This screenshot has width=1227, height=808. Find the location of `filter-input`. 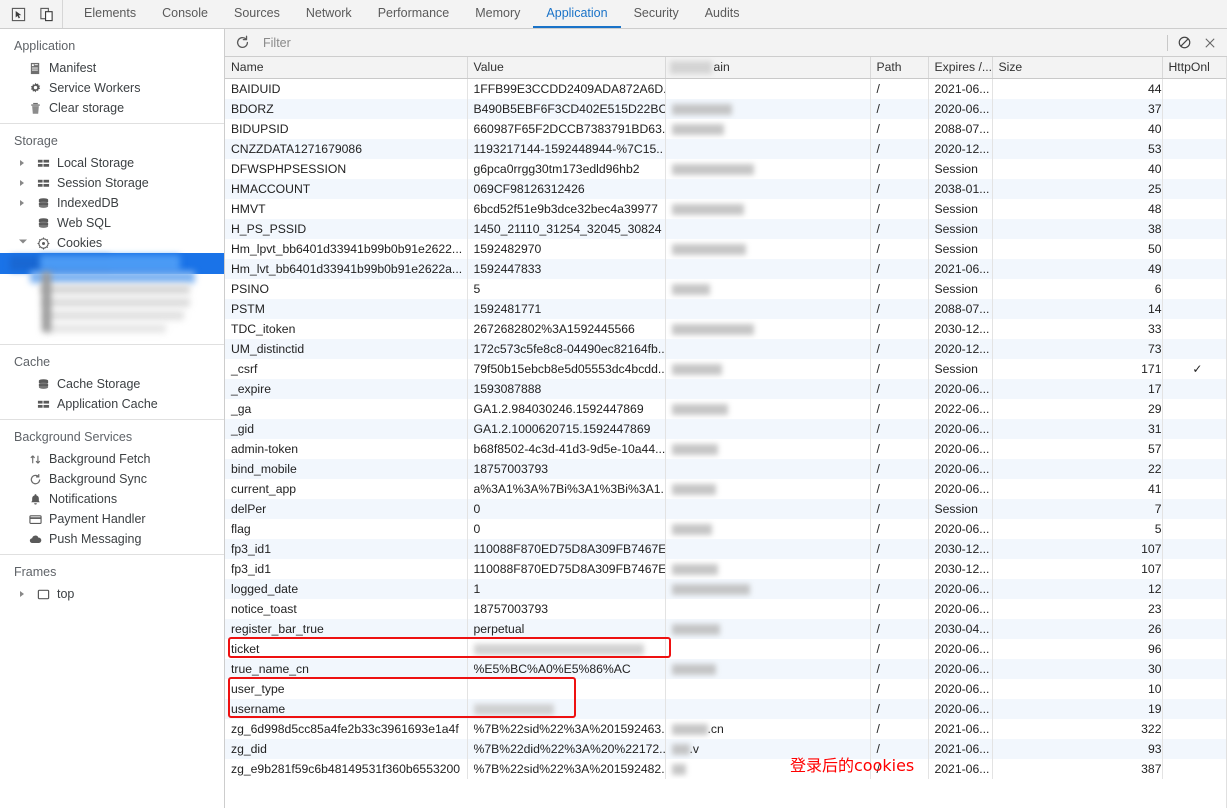

filter-input is located at coordinates (709, 42).